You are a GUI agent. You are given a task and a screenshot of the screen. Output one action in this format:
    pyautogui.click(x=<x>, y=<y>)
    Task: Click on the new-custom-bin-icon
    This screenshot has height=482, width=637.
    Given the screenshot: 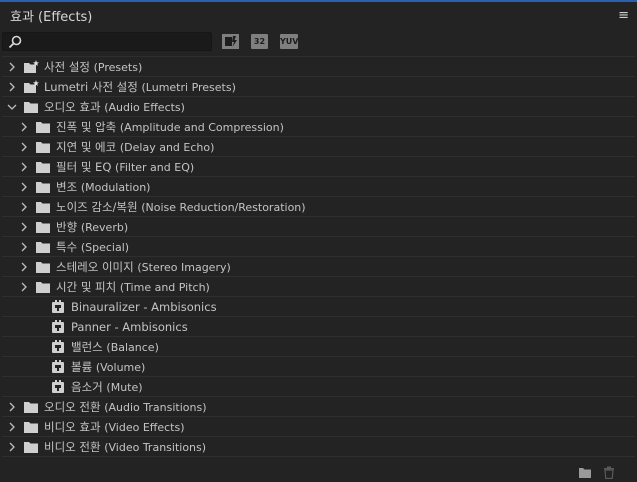 What is the action you would take?
    pyautogui.click(x=585, y=472)
    